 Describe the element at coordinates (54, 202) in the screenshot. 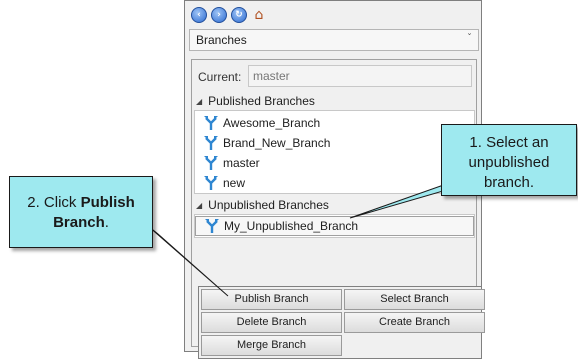

I see `callout-publish-prefix: 2. Click` at that location.